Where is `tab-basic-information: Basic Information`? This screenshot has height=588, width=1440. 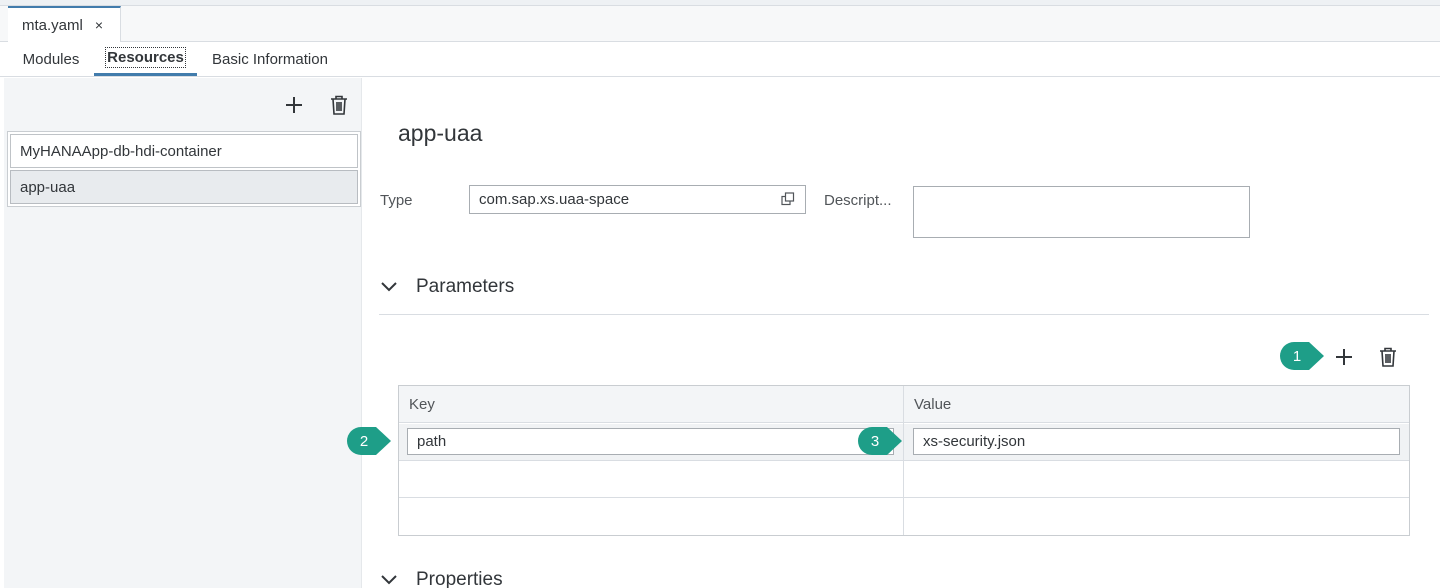 tab-basic-information: Basic Information is located at coordinates (270, 59).